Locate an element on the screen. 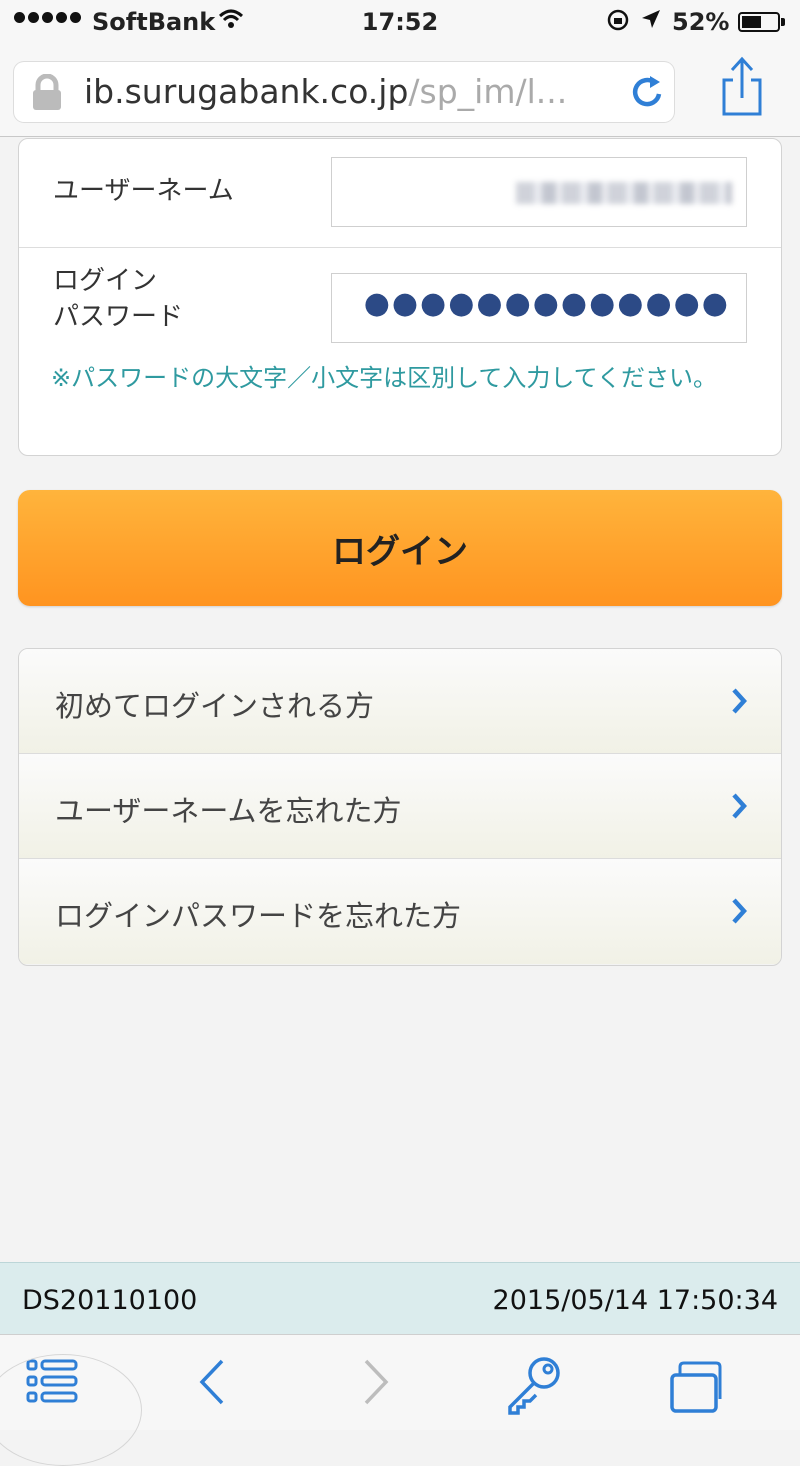  share-icon is located at coordinates (742, 89).